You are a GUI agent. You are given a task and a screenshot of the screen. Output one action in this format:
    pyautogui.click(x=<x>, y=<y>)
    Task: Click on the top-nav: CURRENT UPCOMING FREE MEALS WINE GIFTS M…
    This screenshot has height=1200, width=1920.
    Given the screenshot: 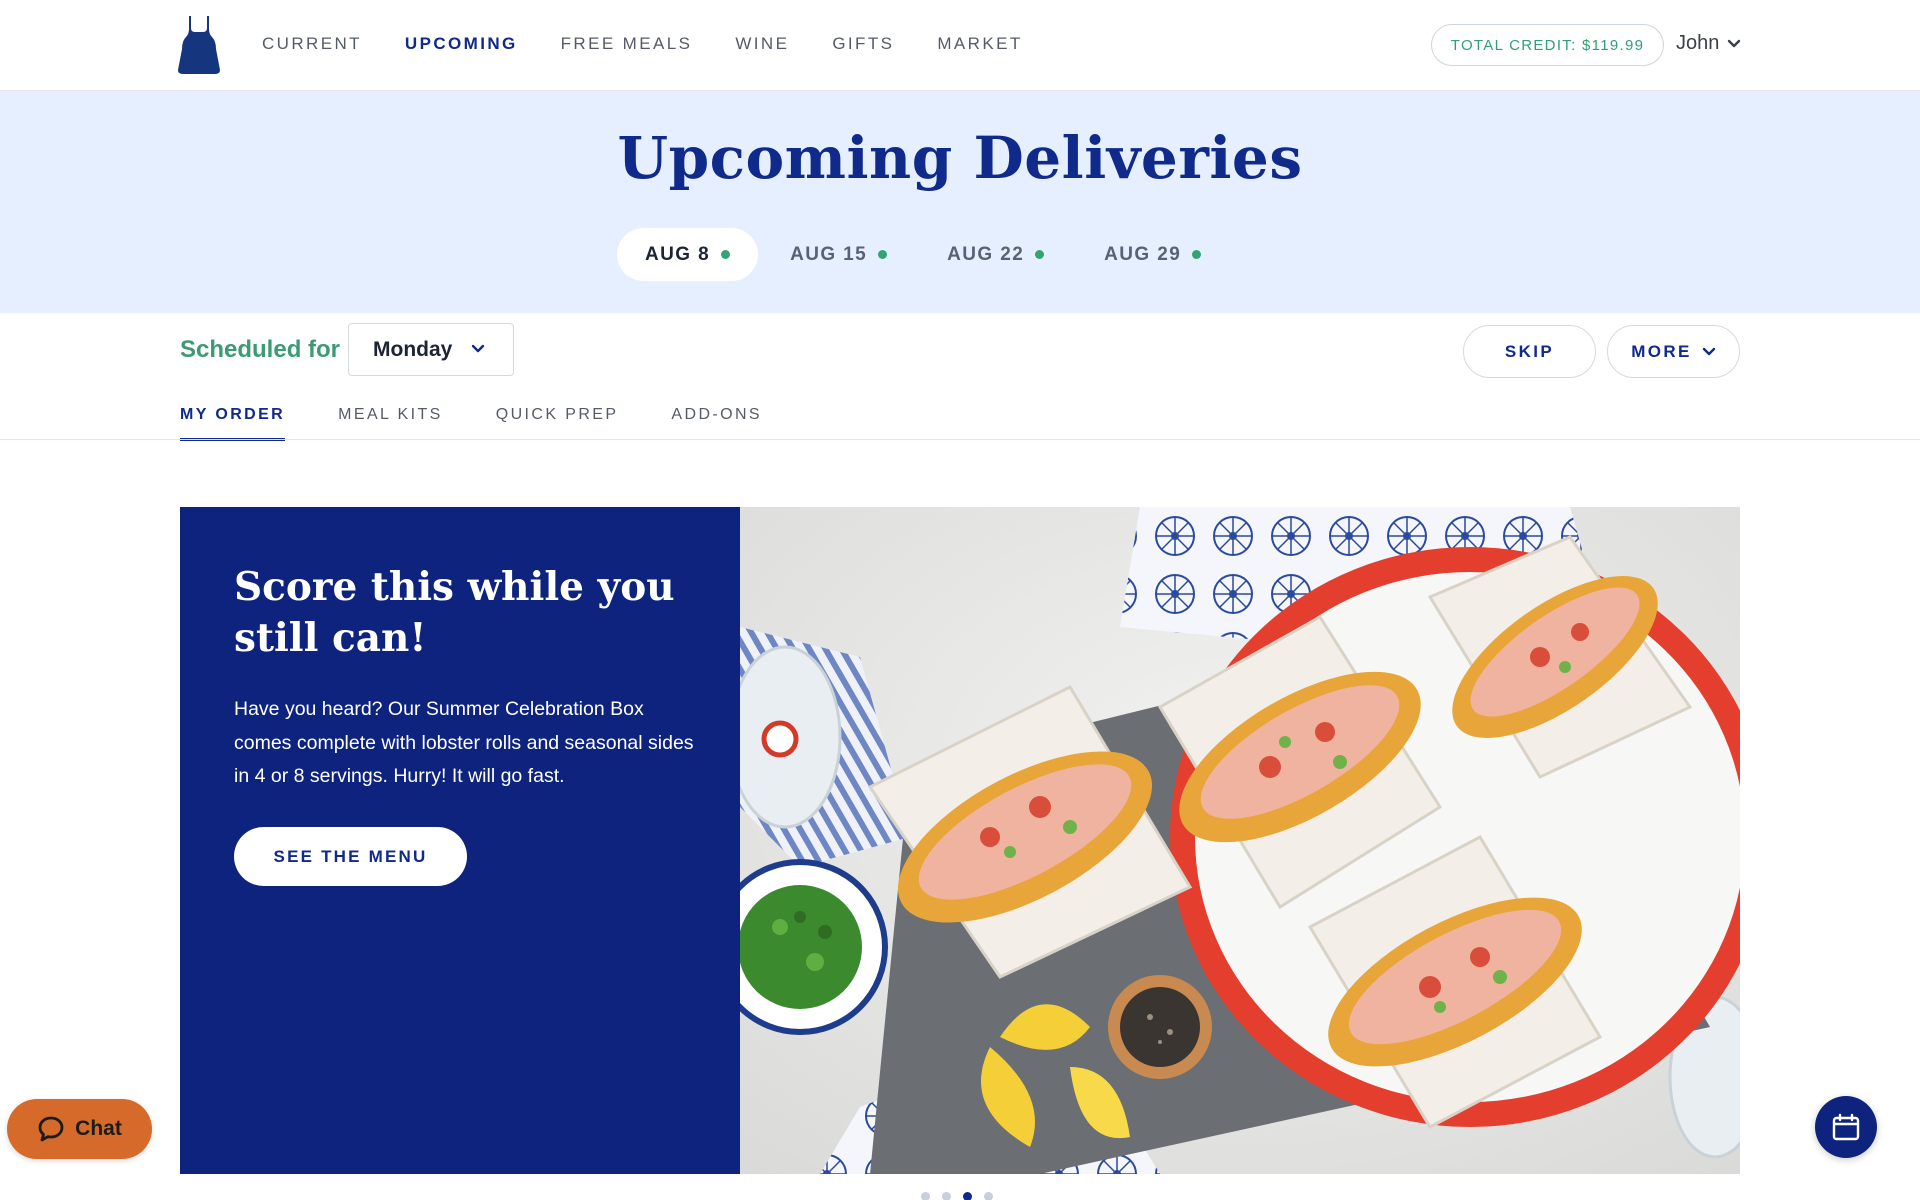 What is the action you would take?
    pyautogui.click(x=960, y=45)
    